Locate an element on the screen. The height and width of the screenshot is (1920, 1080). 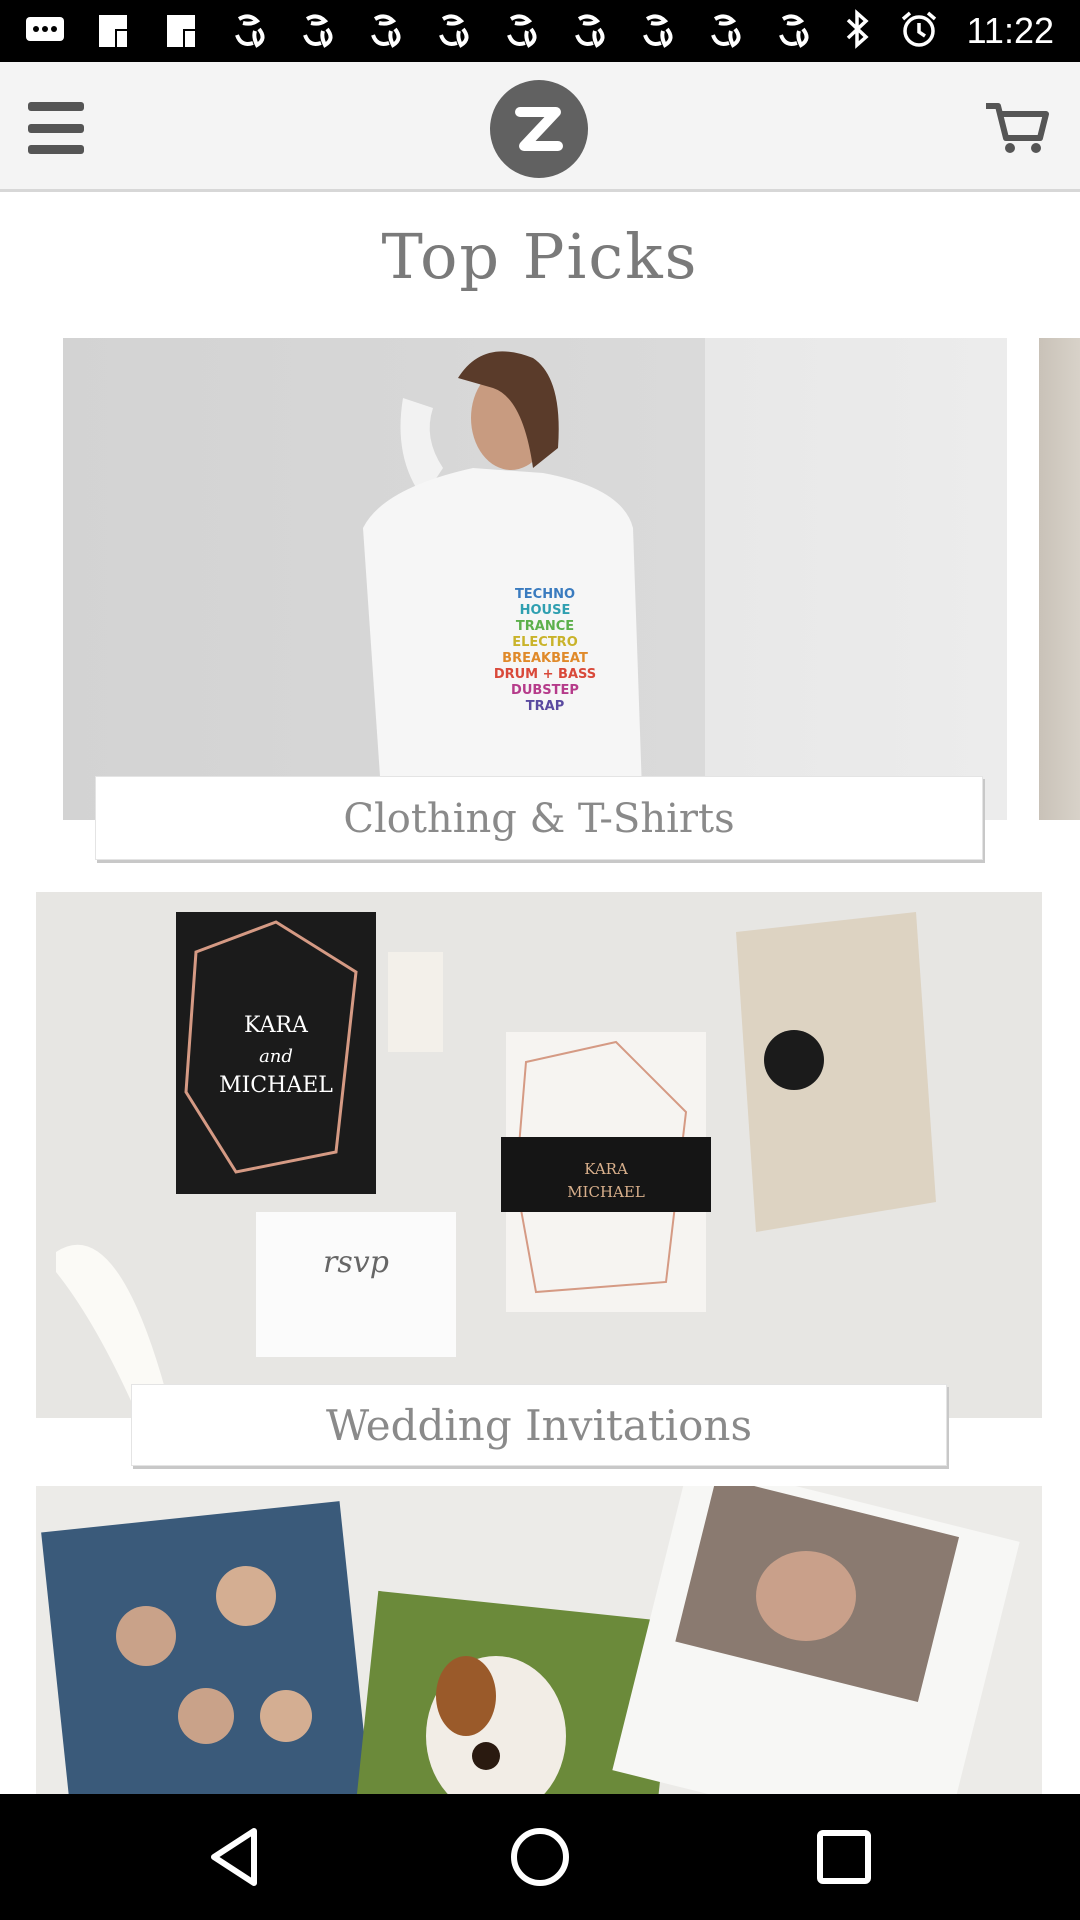
logo-icon is located at coordinates (539, 129).